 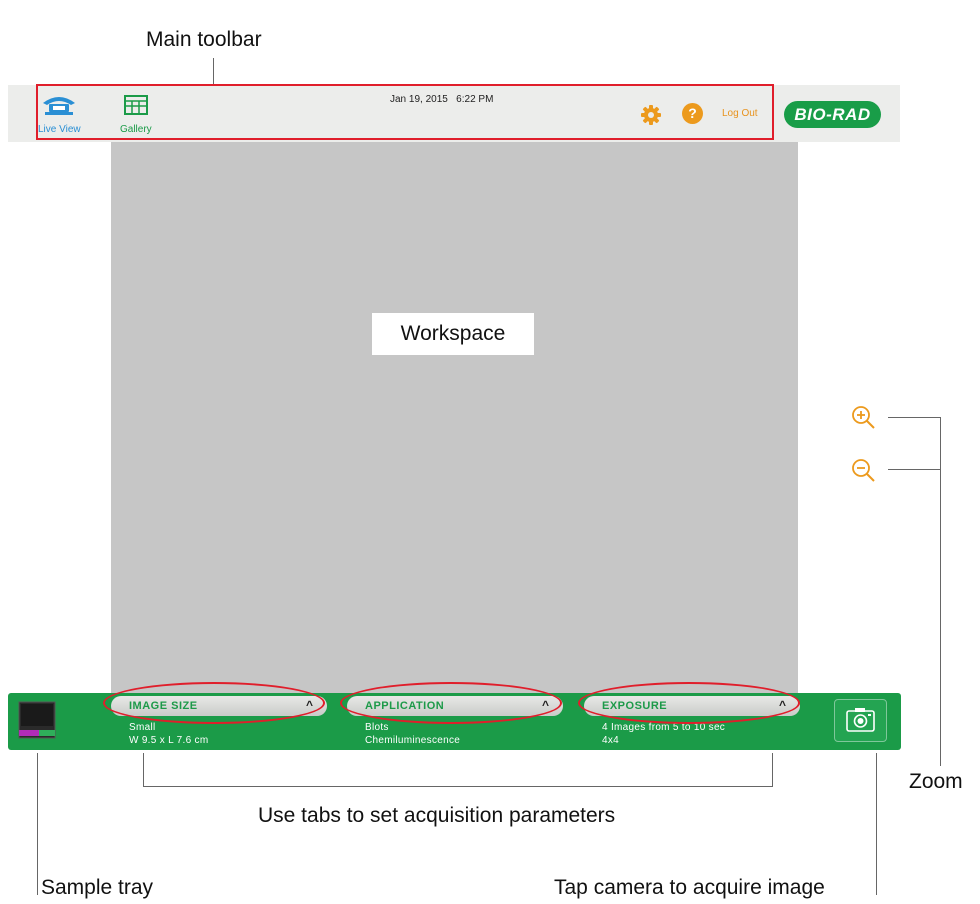 I want to click on zoom-leader-top, so click(x=914, y=417).